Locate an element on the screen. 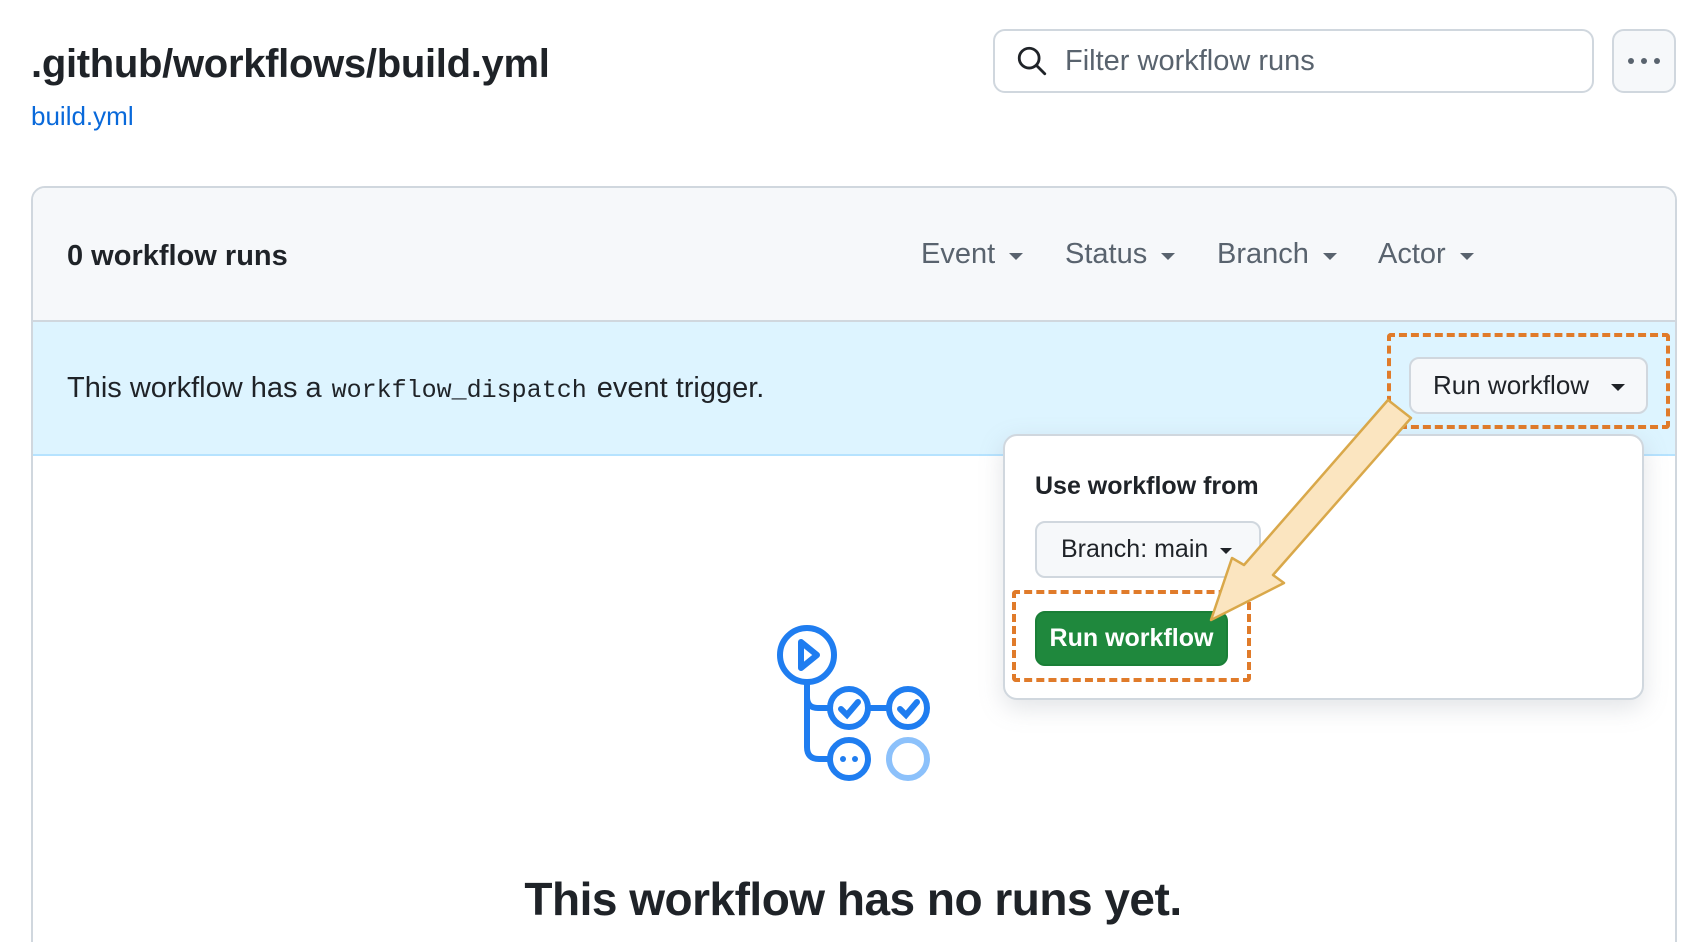 The image size is (1706, 942). kebab-horizontal-icon is located at coordinates (1631, 61).